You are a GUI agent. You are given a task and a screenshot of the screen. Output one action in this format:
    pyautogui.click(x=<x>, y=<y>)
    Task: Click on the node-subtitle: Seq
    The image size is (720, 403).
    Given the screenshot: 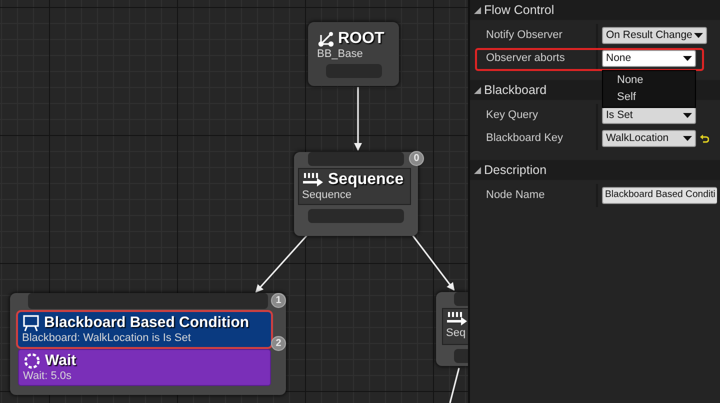 What is the action you would take?
    pyautogui.click(x=456, y=333)
    